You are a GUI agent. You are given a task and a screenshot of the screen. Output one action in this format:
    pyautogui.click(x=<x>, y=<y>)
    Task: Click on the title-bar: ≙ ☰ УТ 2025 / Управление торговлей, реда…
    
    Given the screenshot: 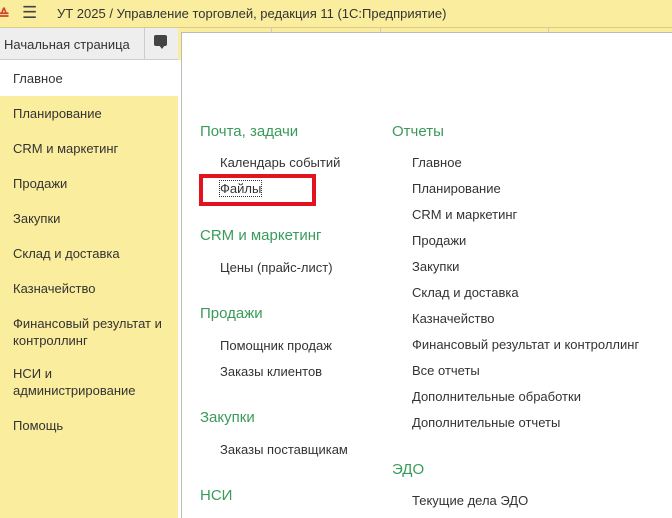 What is the action you would take?
    pyautogui.click(x=336, y=14)
    